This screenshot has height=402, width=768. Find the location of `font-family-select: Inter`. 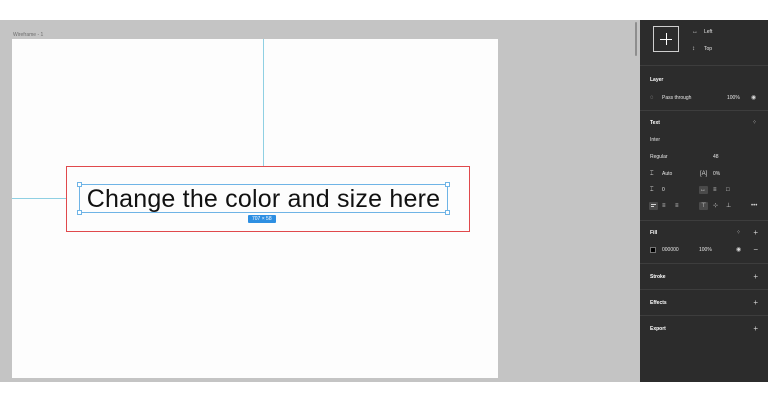

font-family-select: Inter is located at coordinates (655, 140).